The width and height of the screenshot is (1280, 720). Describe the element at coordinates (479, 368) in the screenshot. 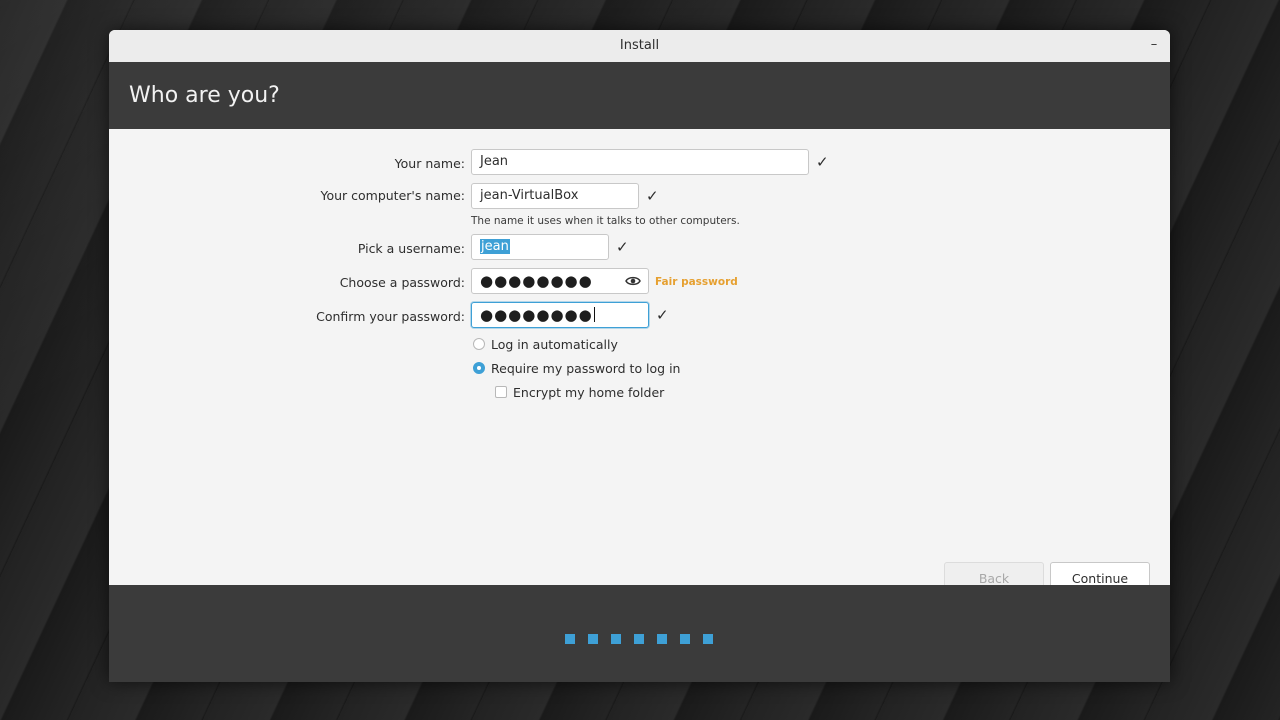

I see `require-password-radio` at that location.